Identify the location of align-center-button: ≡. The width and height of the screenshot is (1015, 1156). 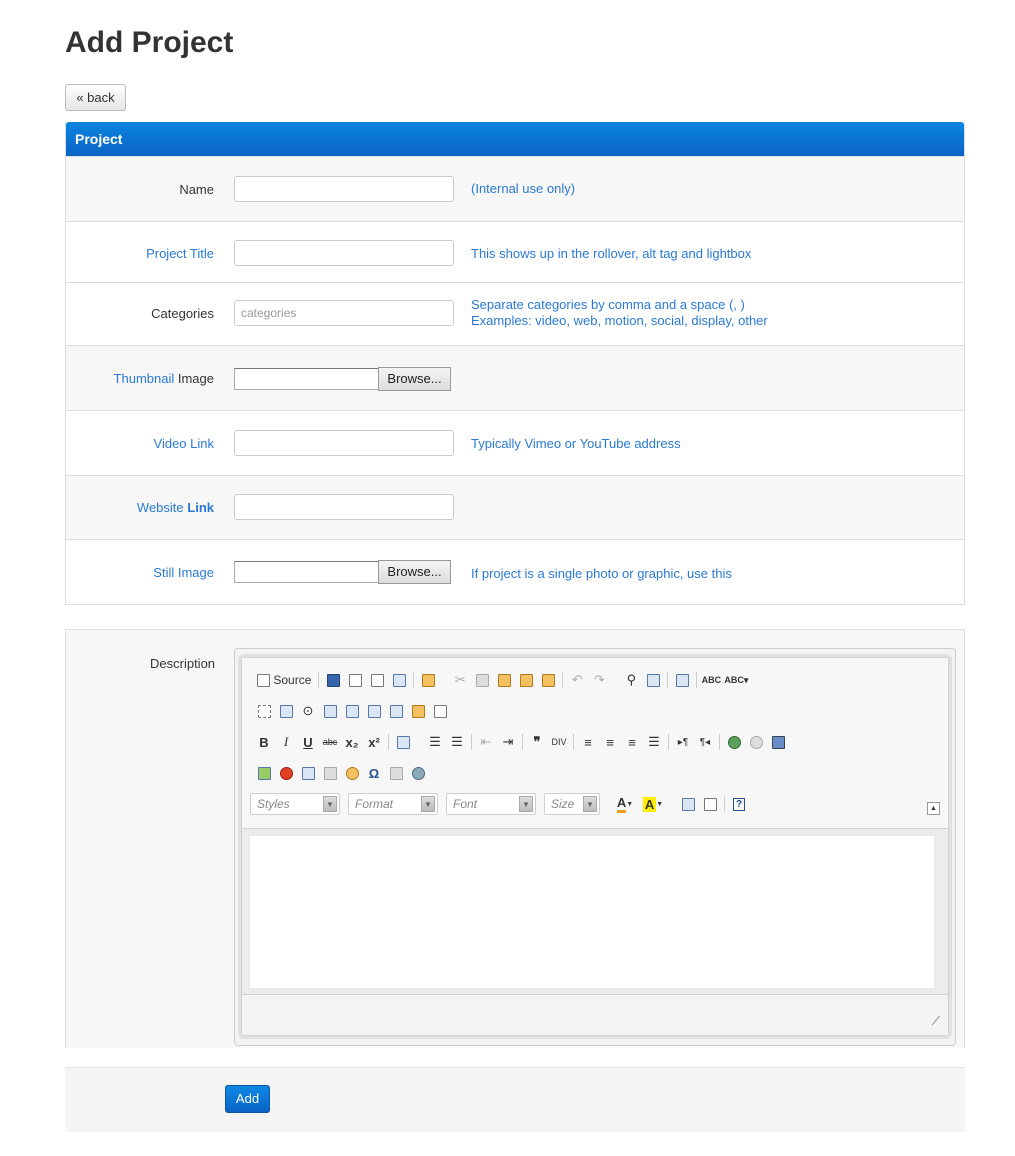
(610, 742).